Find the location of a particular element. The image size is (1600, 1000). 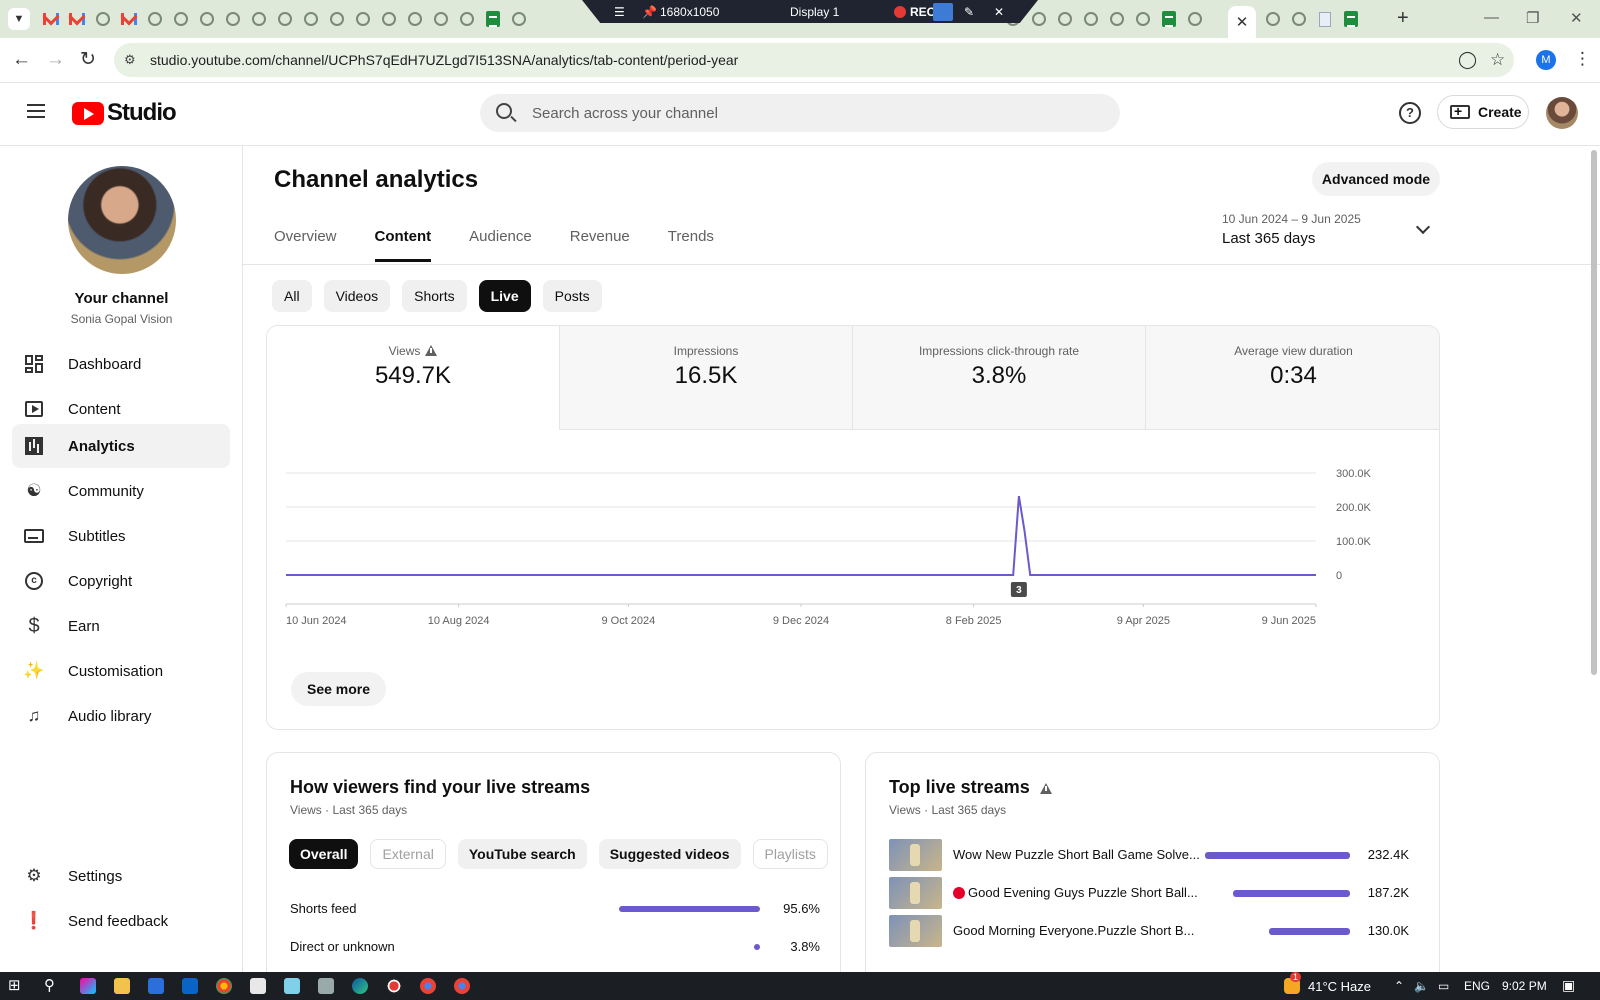

recorder-rec-button: REC is located at coordinates (914, 12).